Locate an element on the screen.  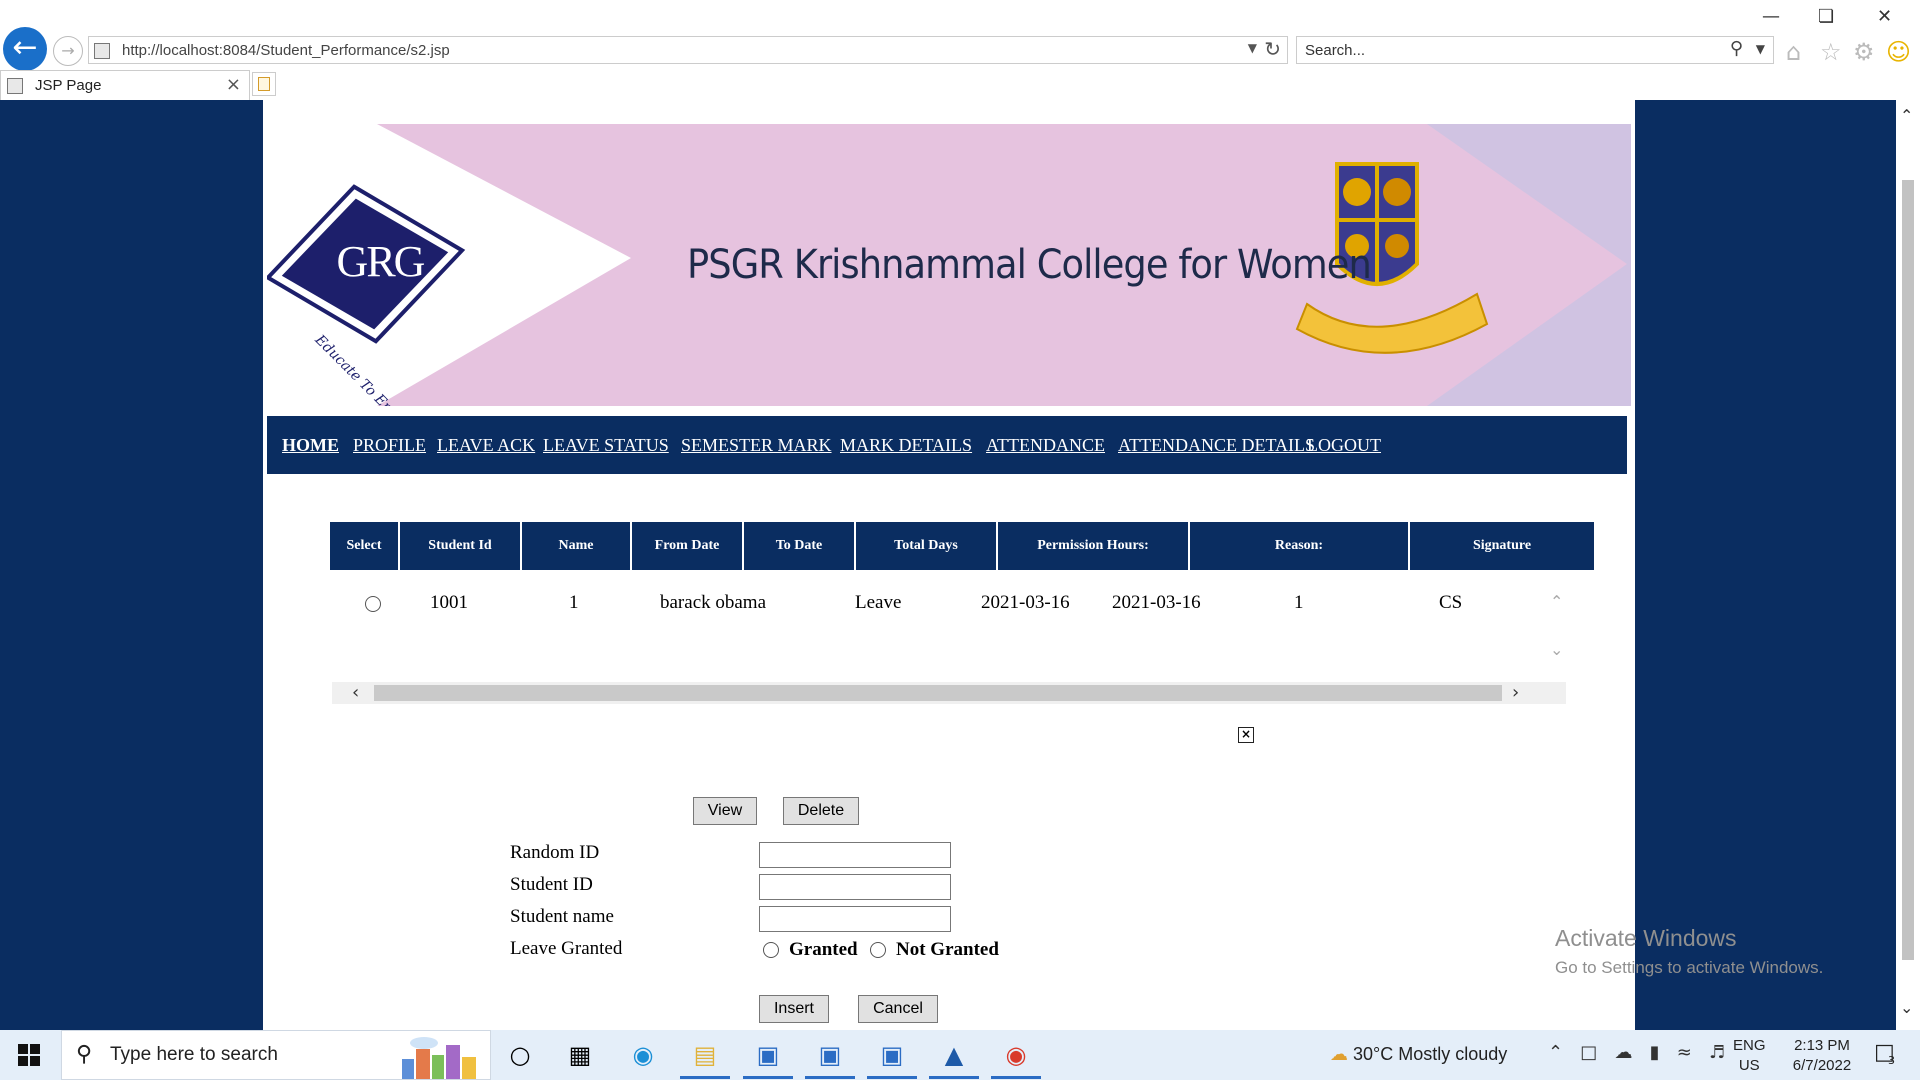
system-tray: ⌃ □ ☁ ▮ ≈ ♬ is located at coordinates (1636, 1052).